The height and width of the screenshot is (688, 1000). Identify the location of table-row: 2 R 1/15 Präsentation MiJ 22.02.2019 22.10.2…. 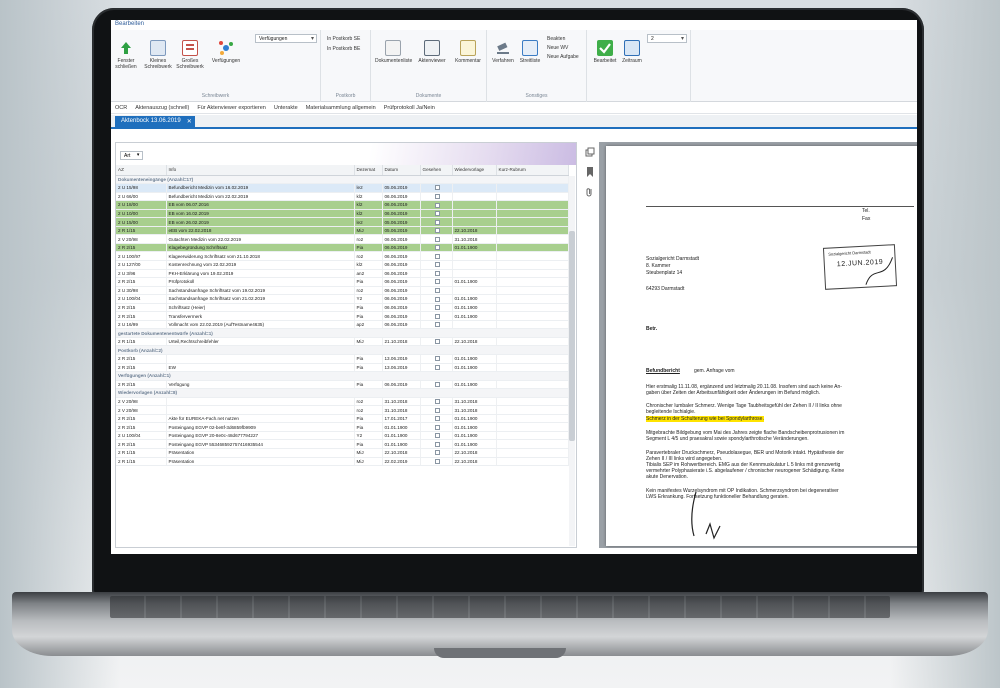
(342, 462).